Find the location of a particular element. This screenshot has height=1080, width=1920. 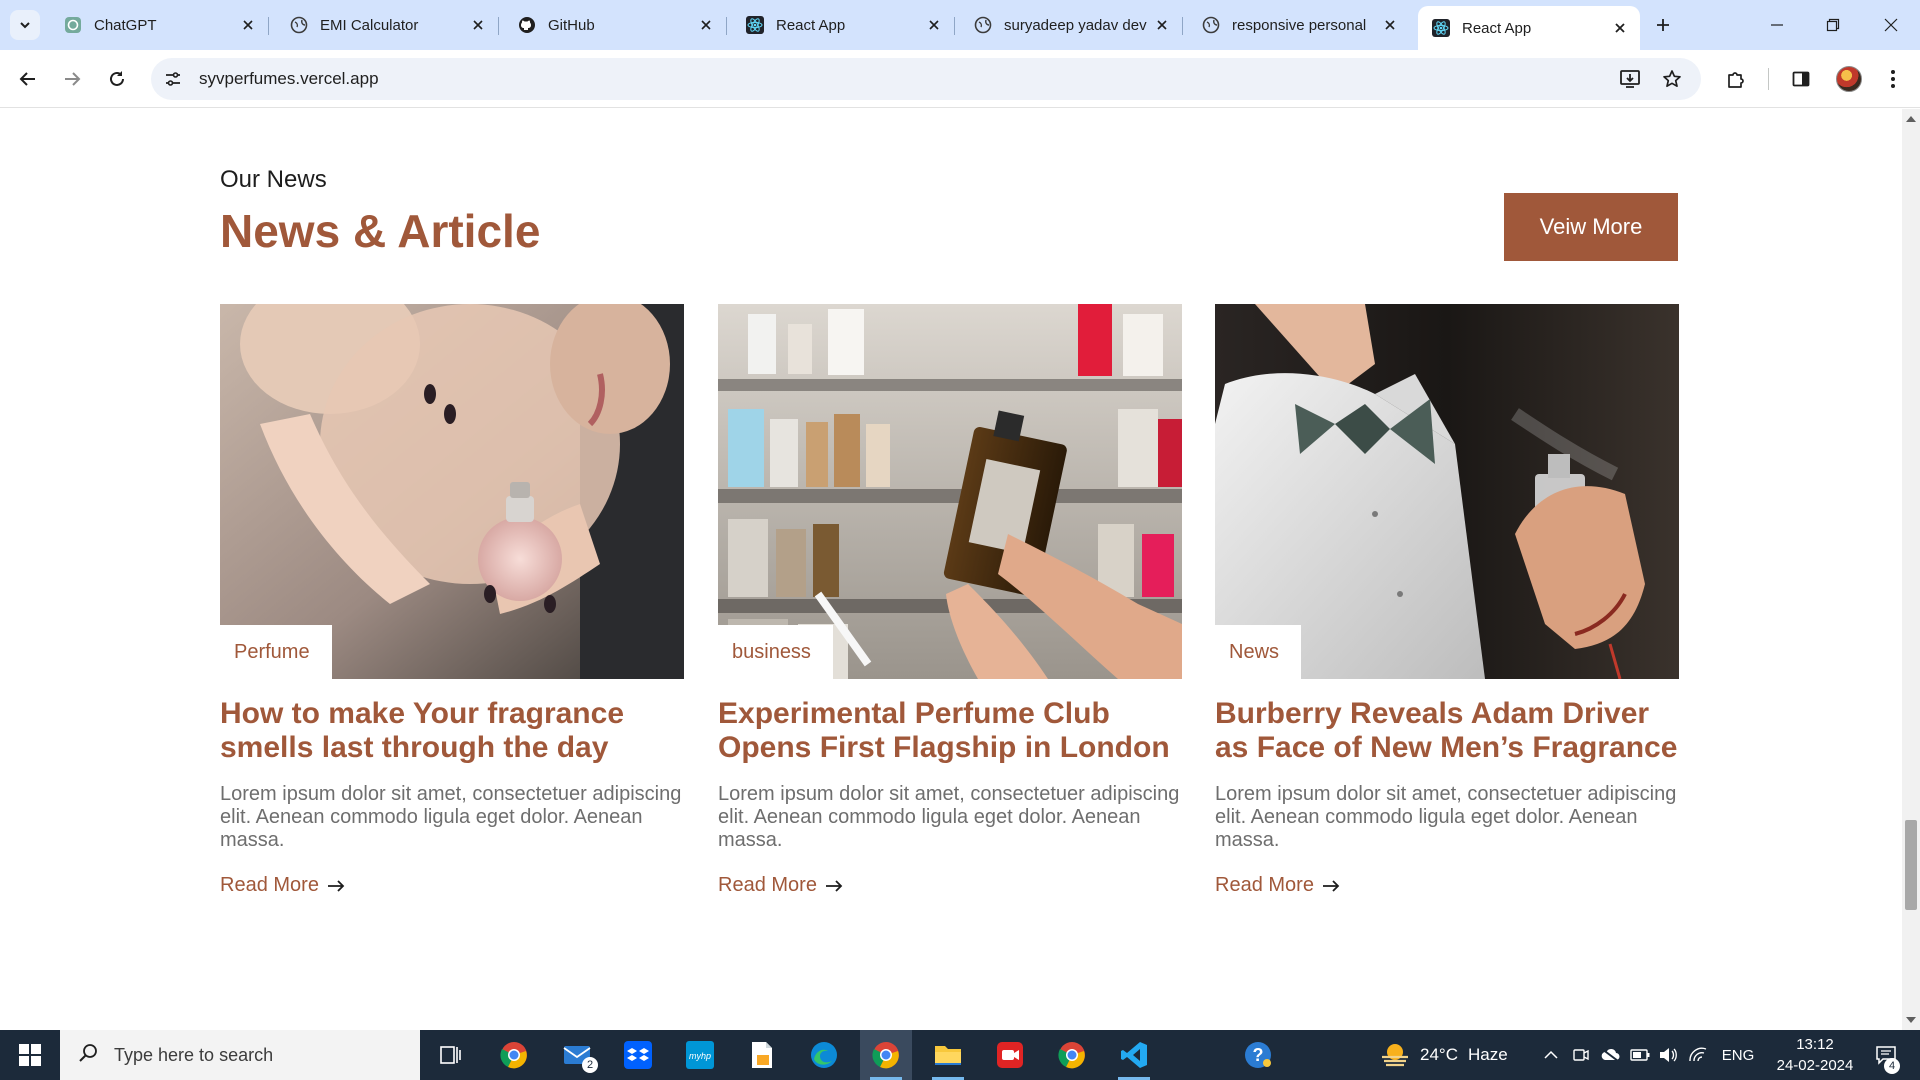

tray-language: ENG is located at coordinates (1738, 1055).